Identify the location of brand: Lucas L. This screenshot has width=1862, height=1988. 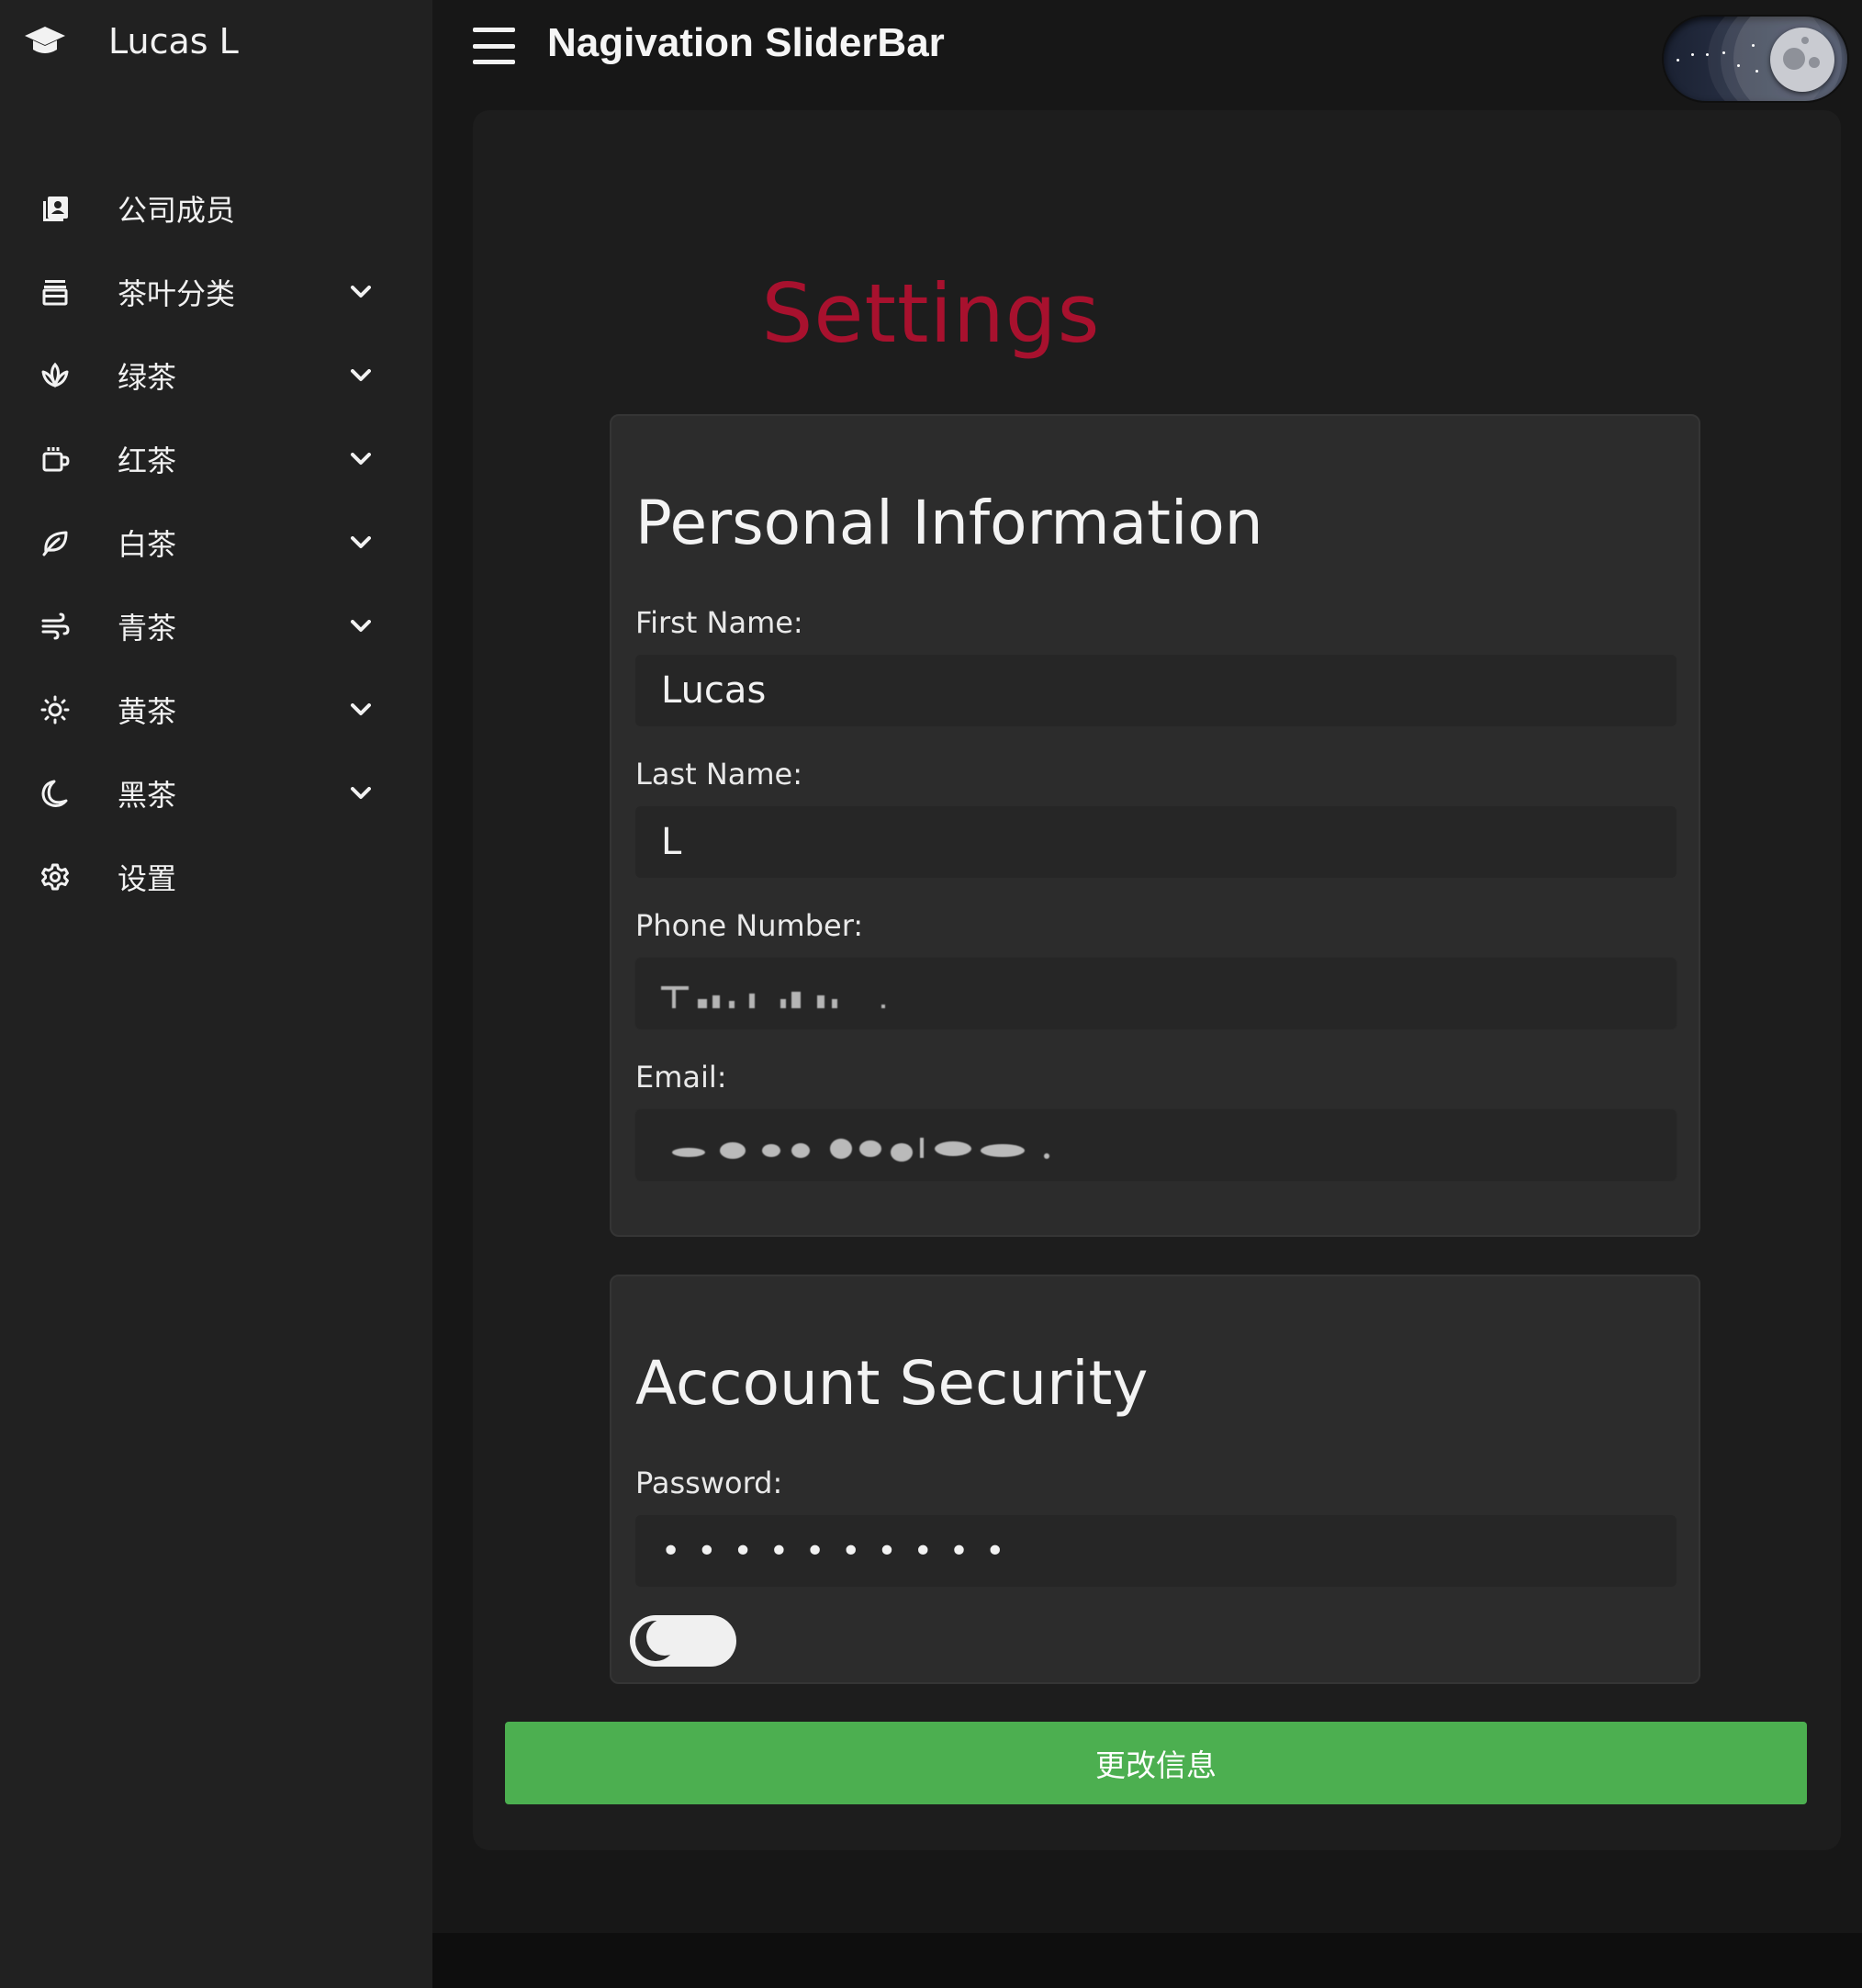
(131, 41).